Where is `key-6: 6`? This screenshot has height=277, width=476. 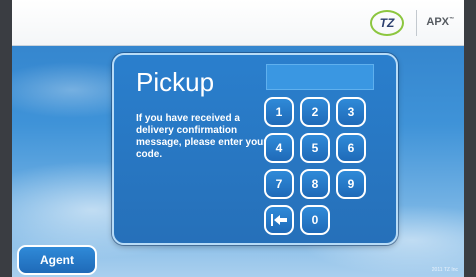 key-6: 6 is located at coordinates (351, 148).